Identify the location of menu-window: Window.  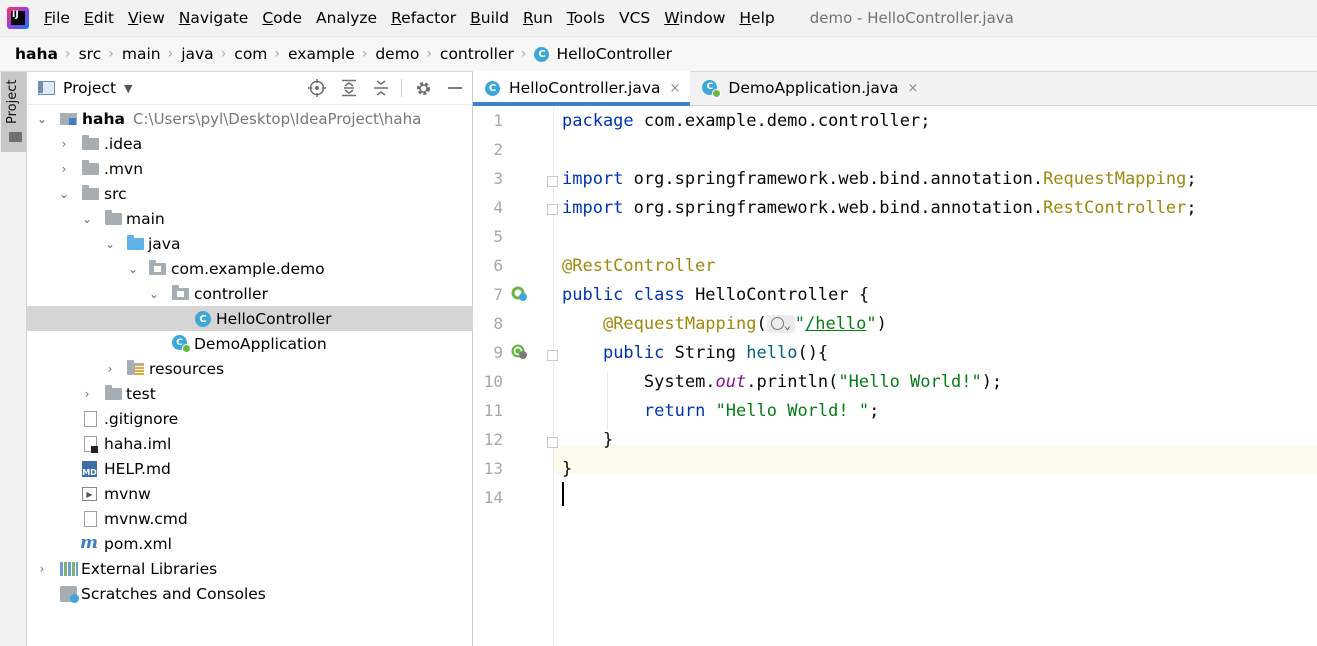
(694, 18).